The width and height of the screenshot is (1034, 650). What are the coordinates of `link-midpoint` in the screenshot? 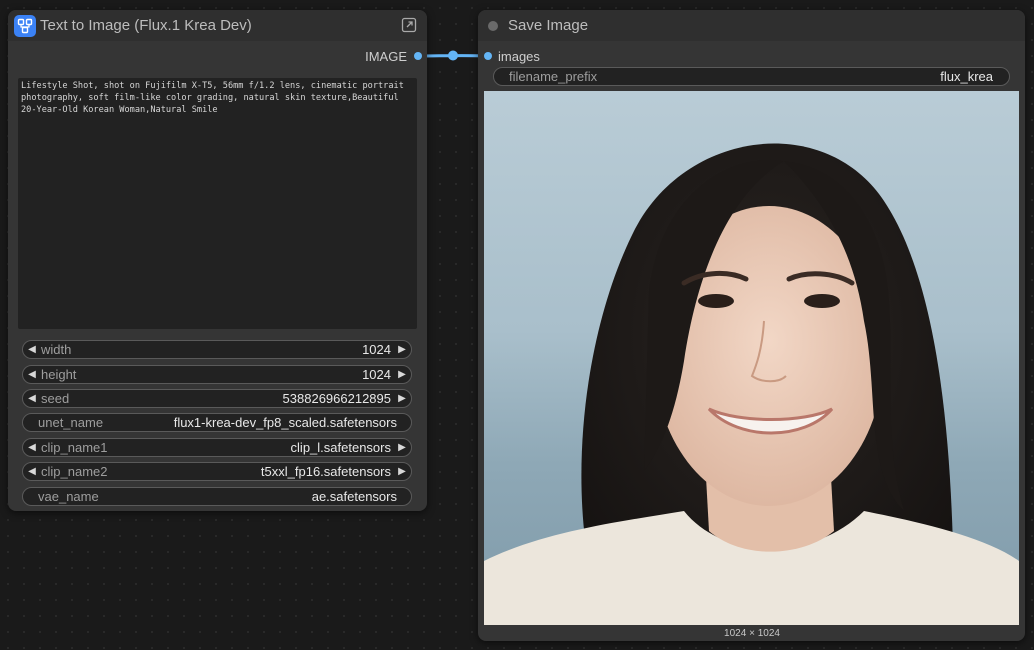 It's located at (453, 55).